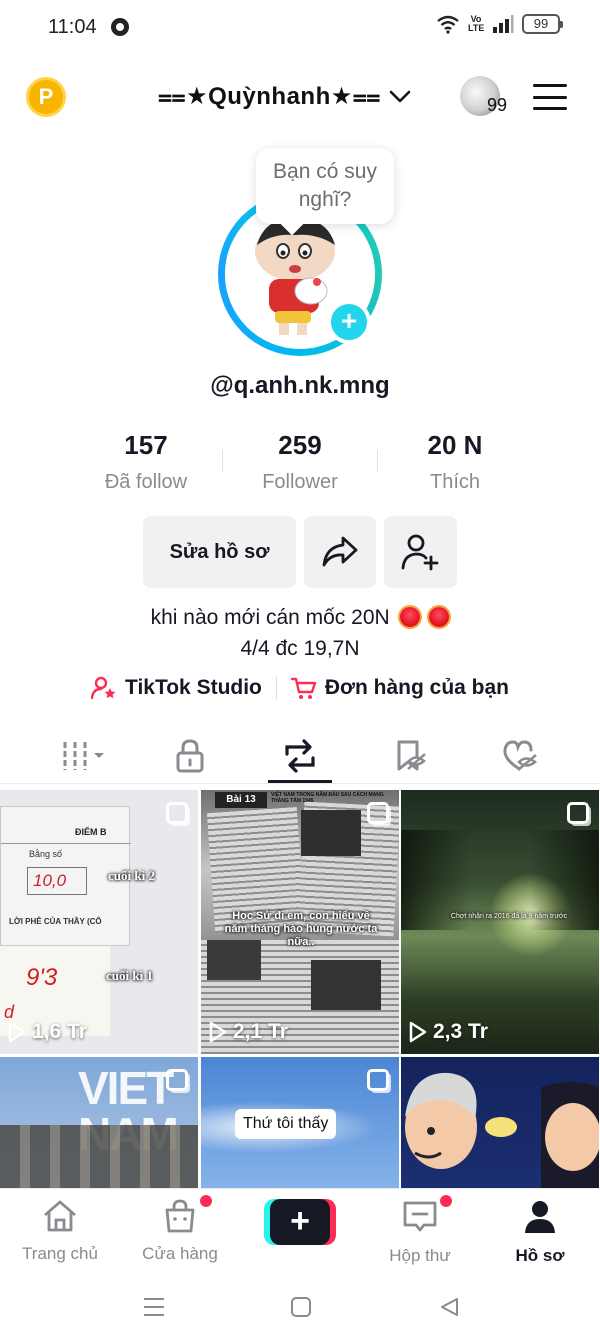 This screenshot has width=600, height=1343. I want to click on bottom-navigation: Trang chủ Cửa hàng + Hộp thư Hồ sơ, so click(300, 1230).